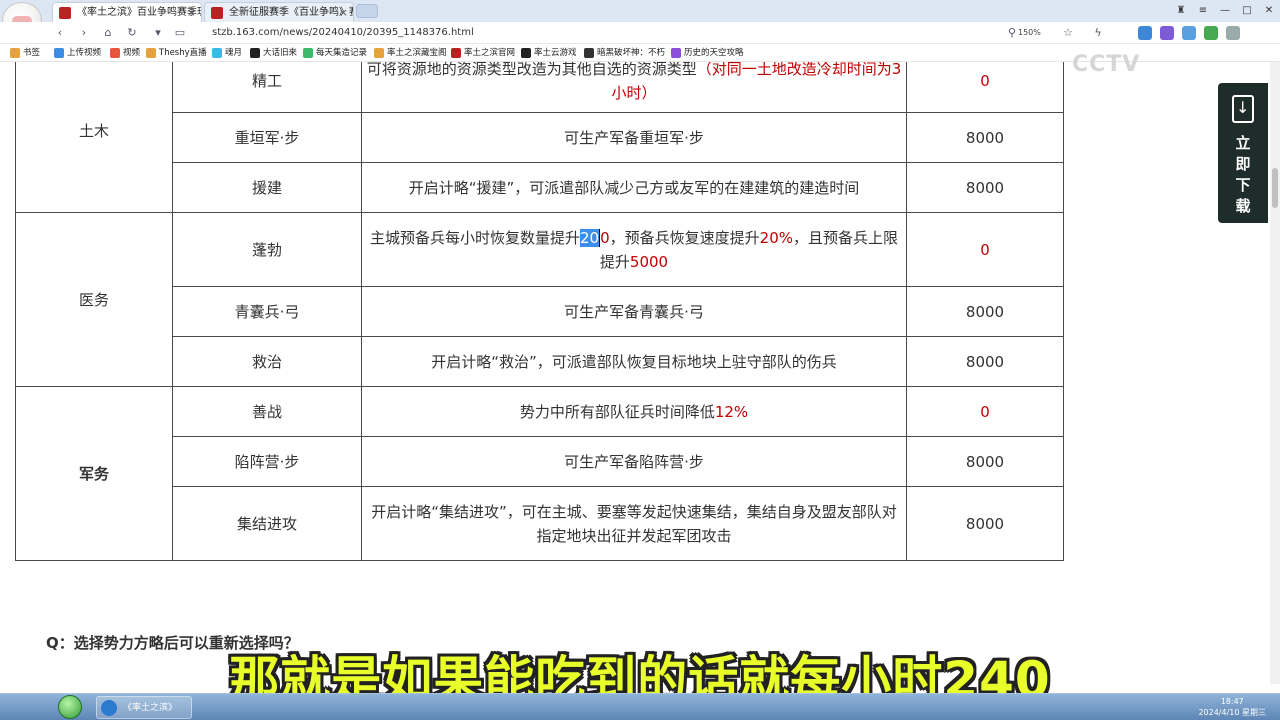 The width and height of the screenshot is (1280, 720). What do you see at coordinates (70, 707) in the screenshot?
I see `start-button` at bounding box center [70, 707].